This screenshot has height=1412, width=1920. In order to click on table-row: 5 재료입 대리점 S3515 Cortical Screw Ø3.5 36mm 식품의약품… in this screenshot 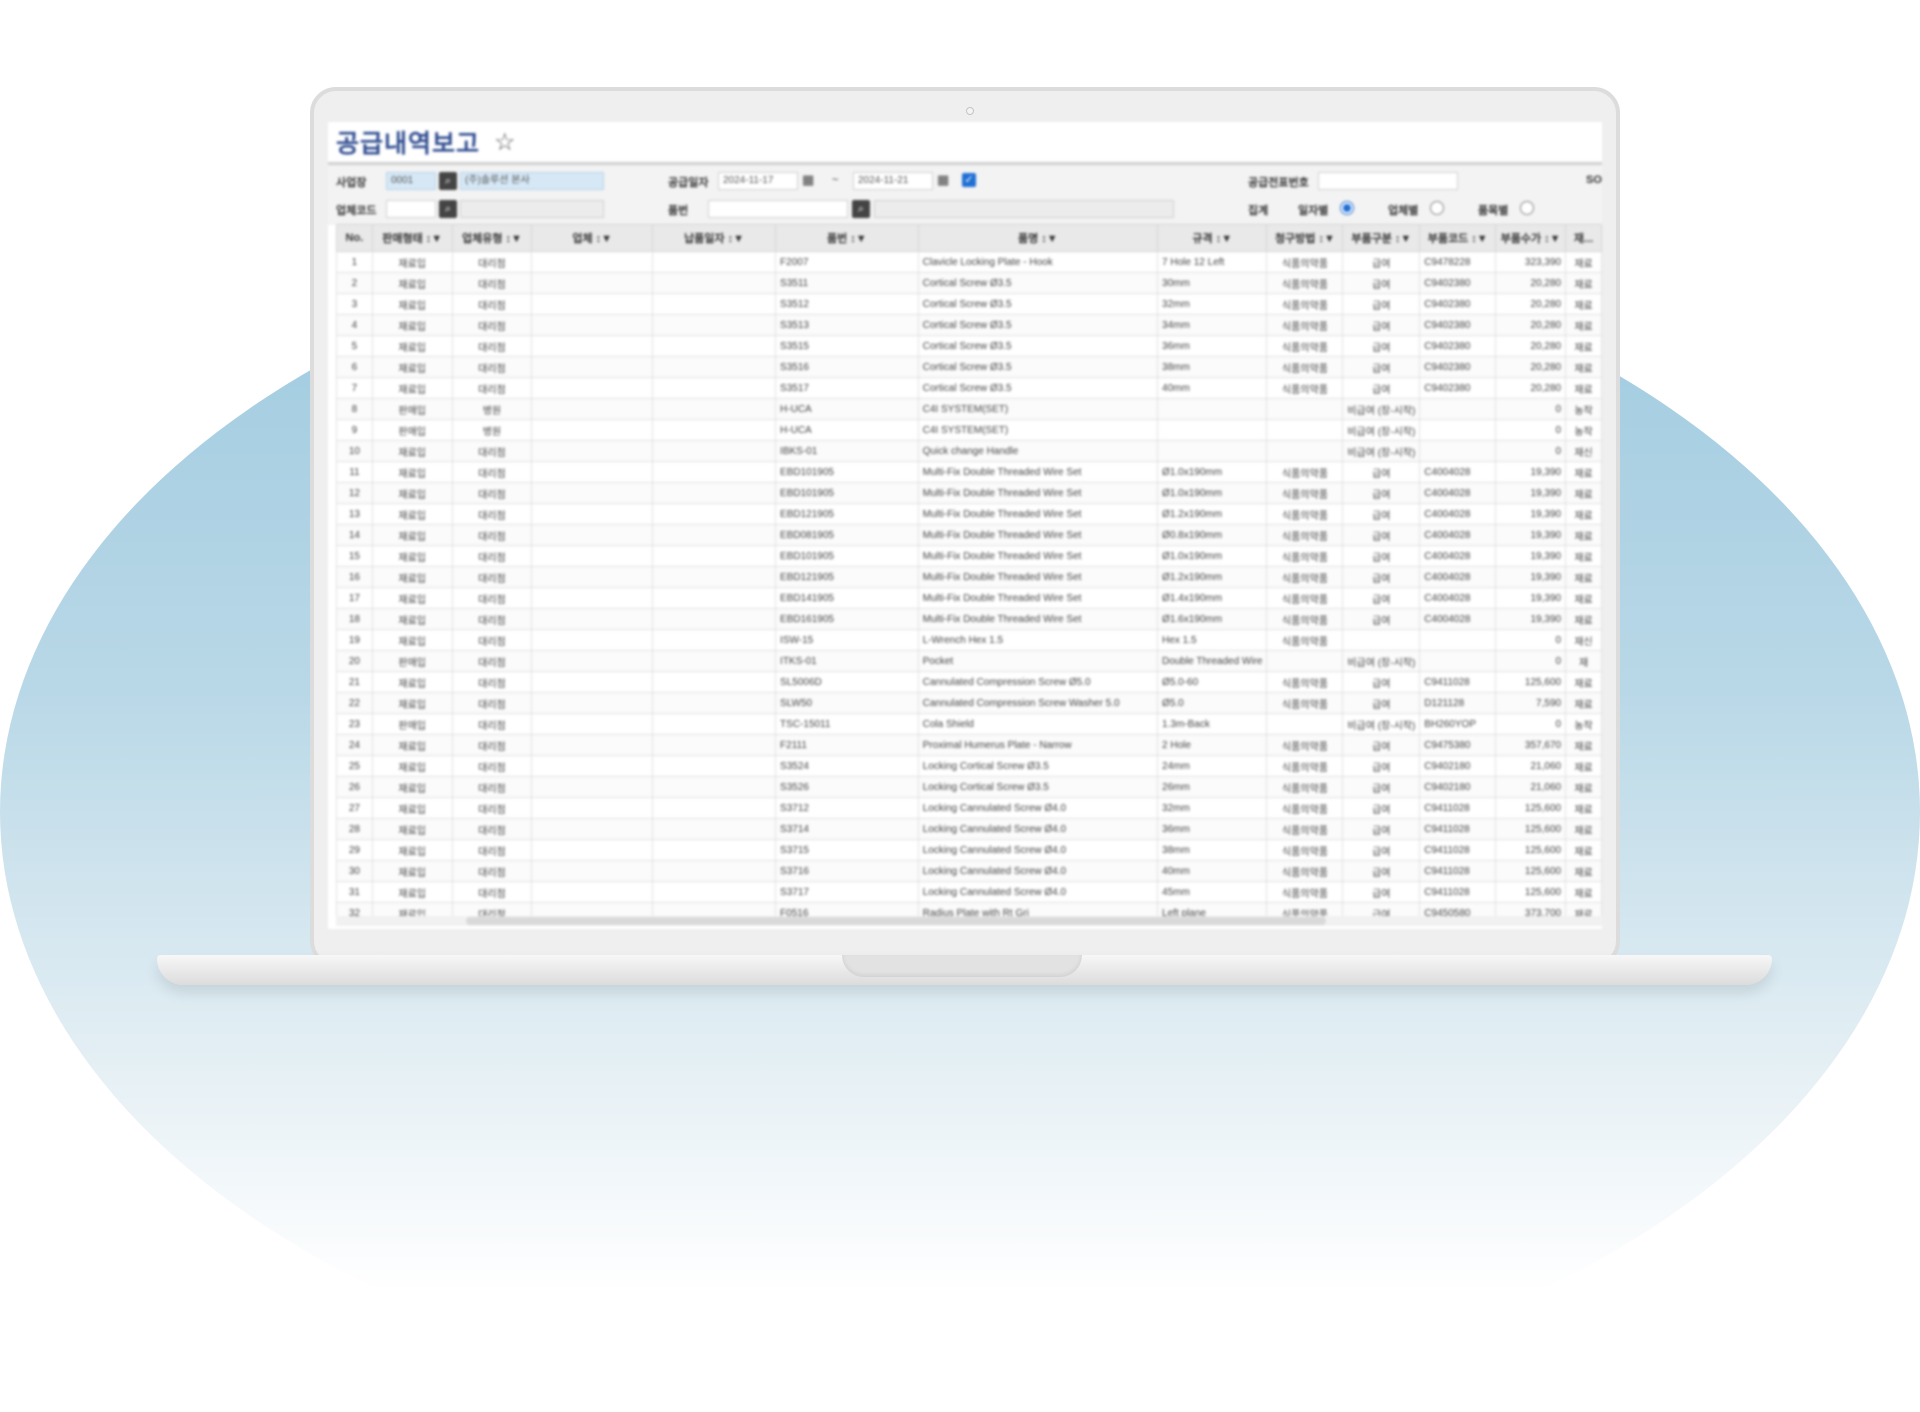, I will do `click(969, 346)`.